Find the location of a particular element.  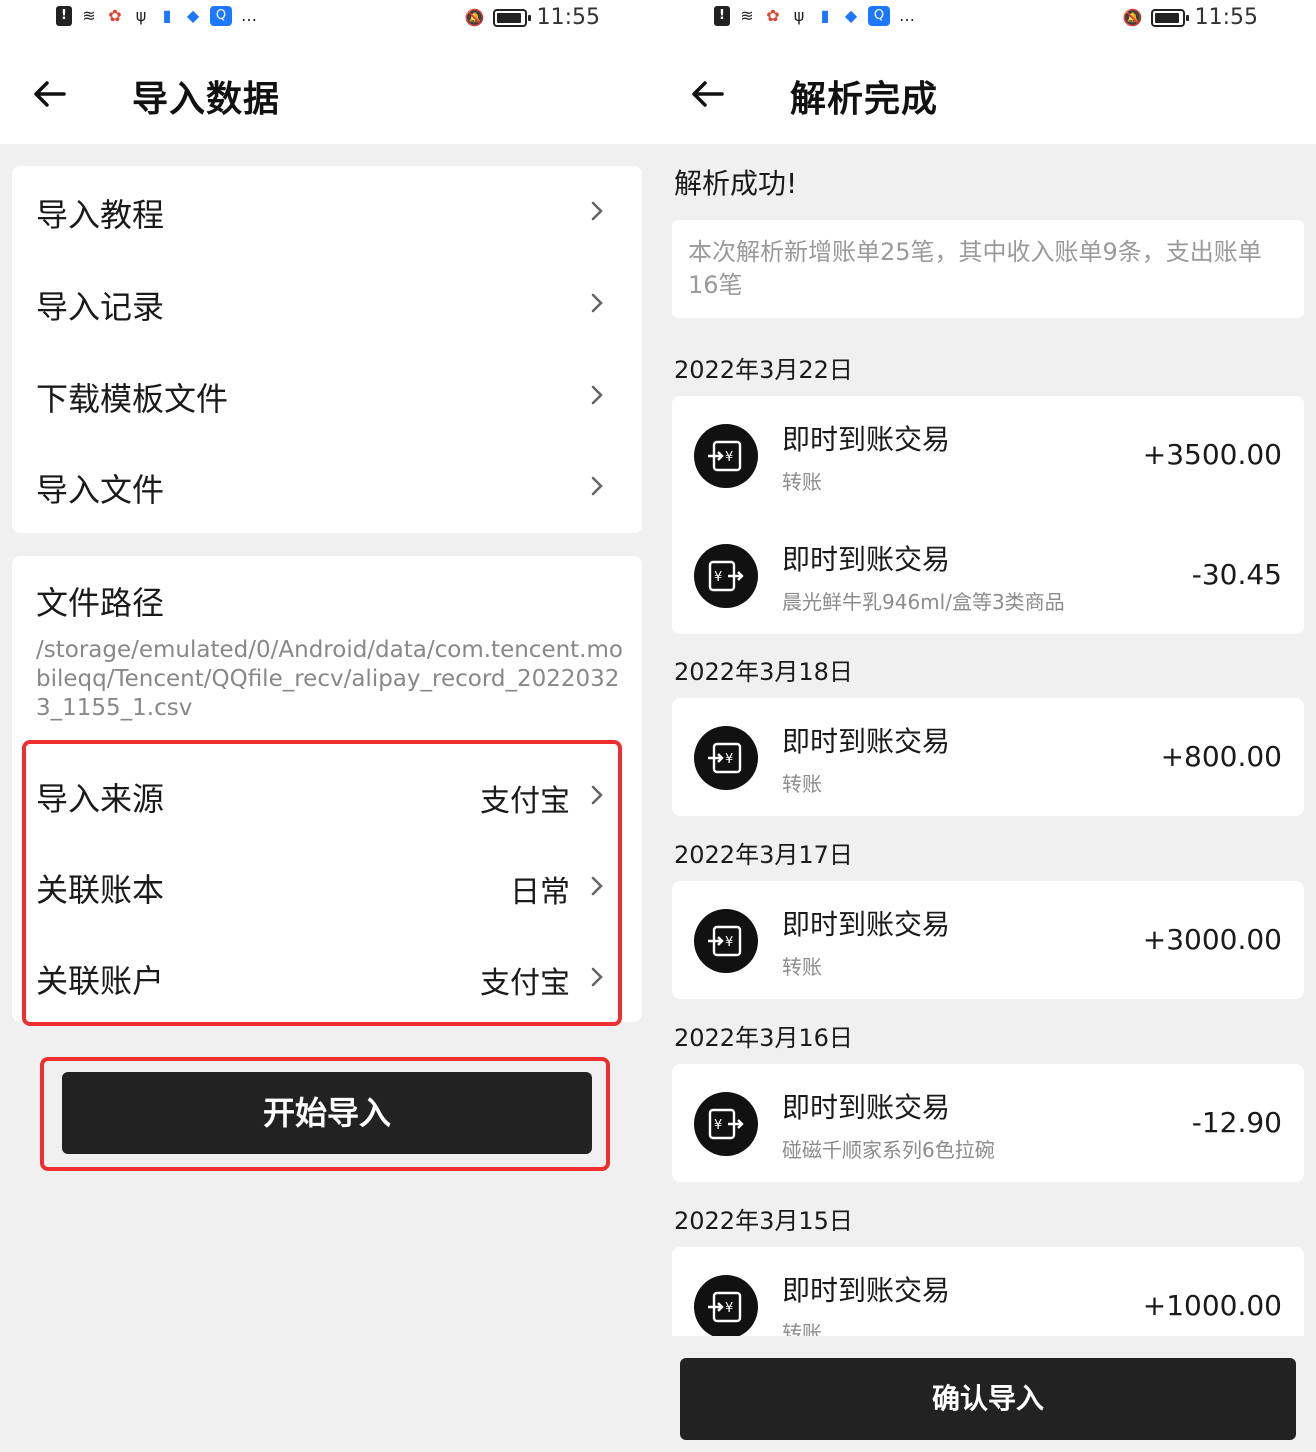

menu-item-records: 导入记录 is located at coordinates (327, 304).